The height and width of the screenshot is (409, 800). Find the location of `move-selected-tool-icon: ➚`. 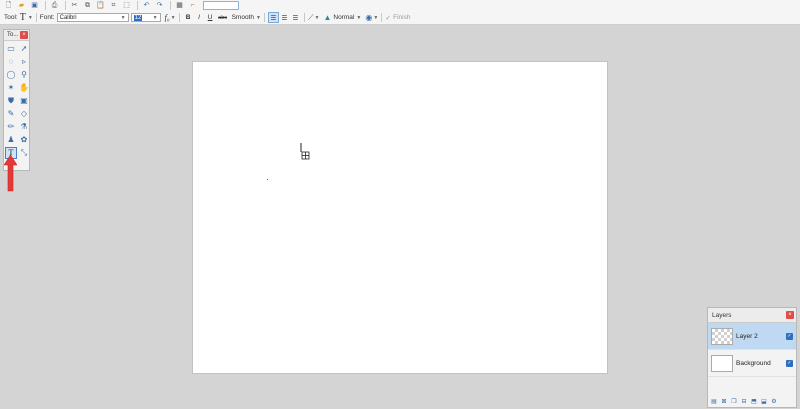

move-selected-tool-icon: ➚ is located at coordinates (24, 49).